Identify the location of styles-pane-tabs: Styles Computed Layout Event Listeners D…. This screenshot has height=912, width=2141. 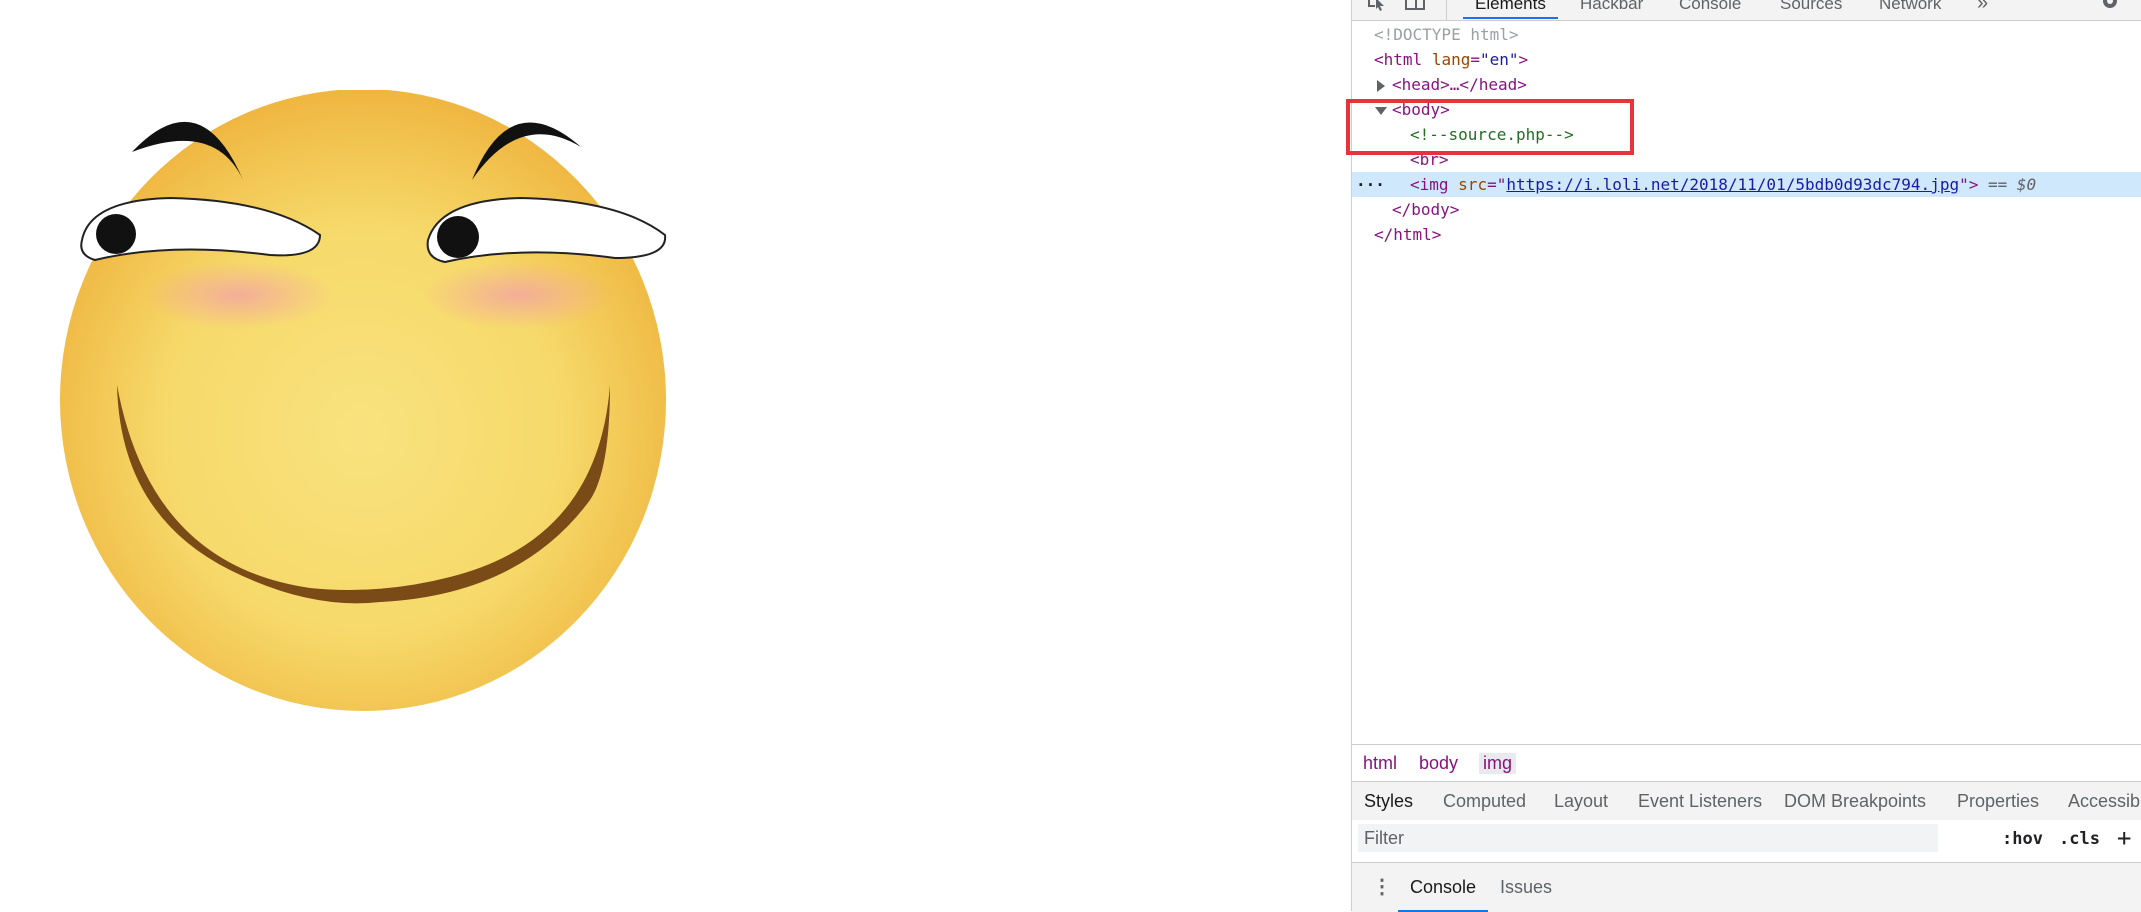
(1746, 801).